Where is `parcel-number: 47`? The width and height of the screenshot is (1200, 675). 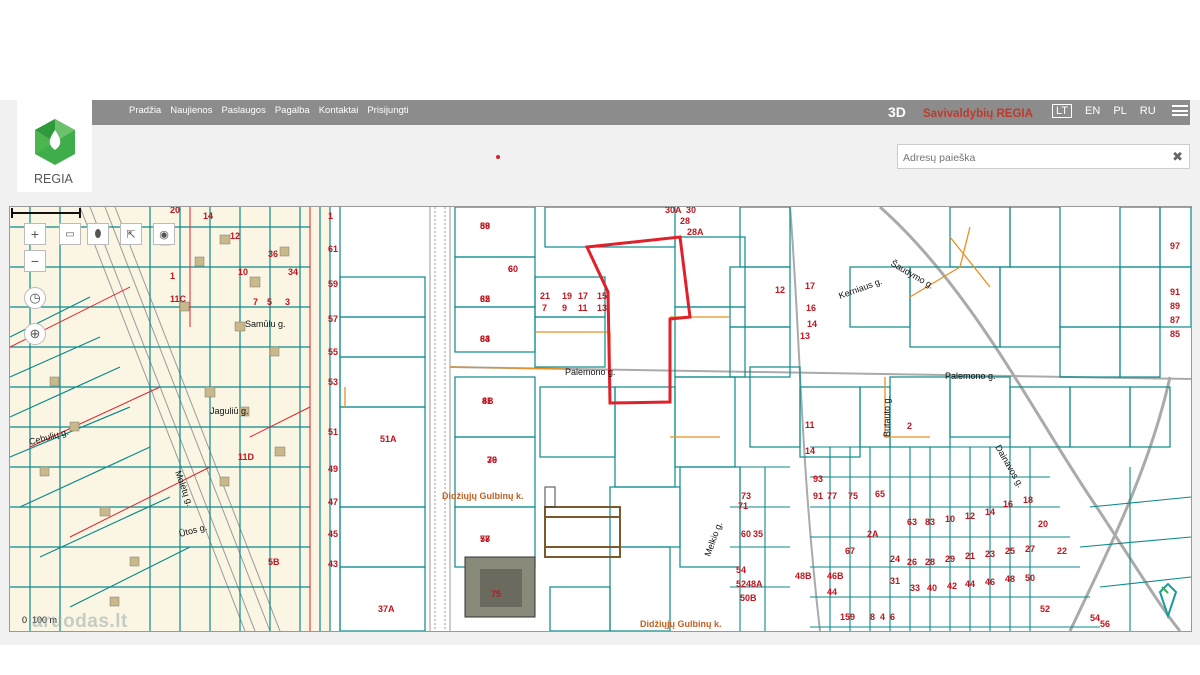 parcel-number: 47 is located at coordinates (333, 502).